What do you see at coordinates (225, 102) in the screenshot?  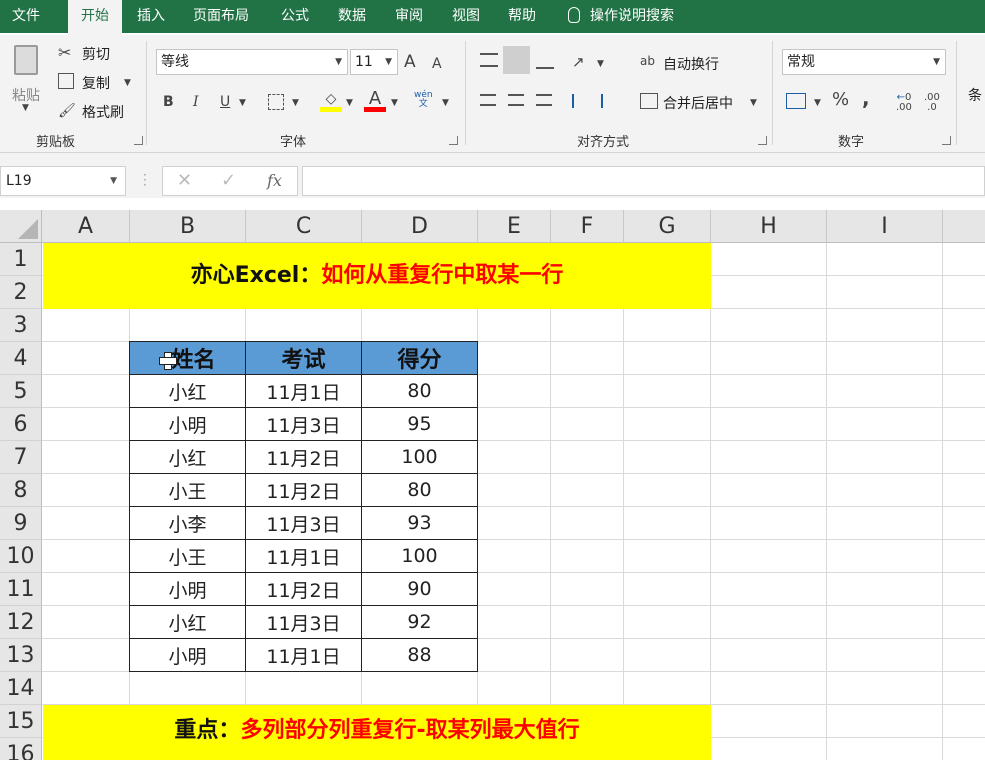 I see `underline-button: U` at bounding box center [225, 102].